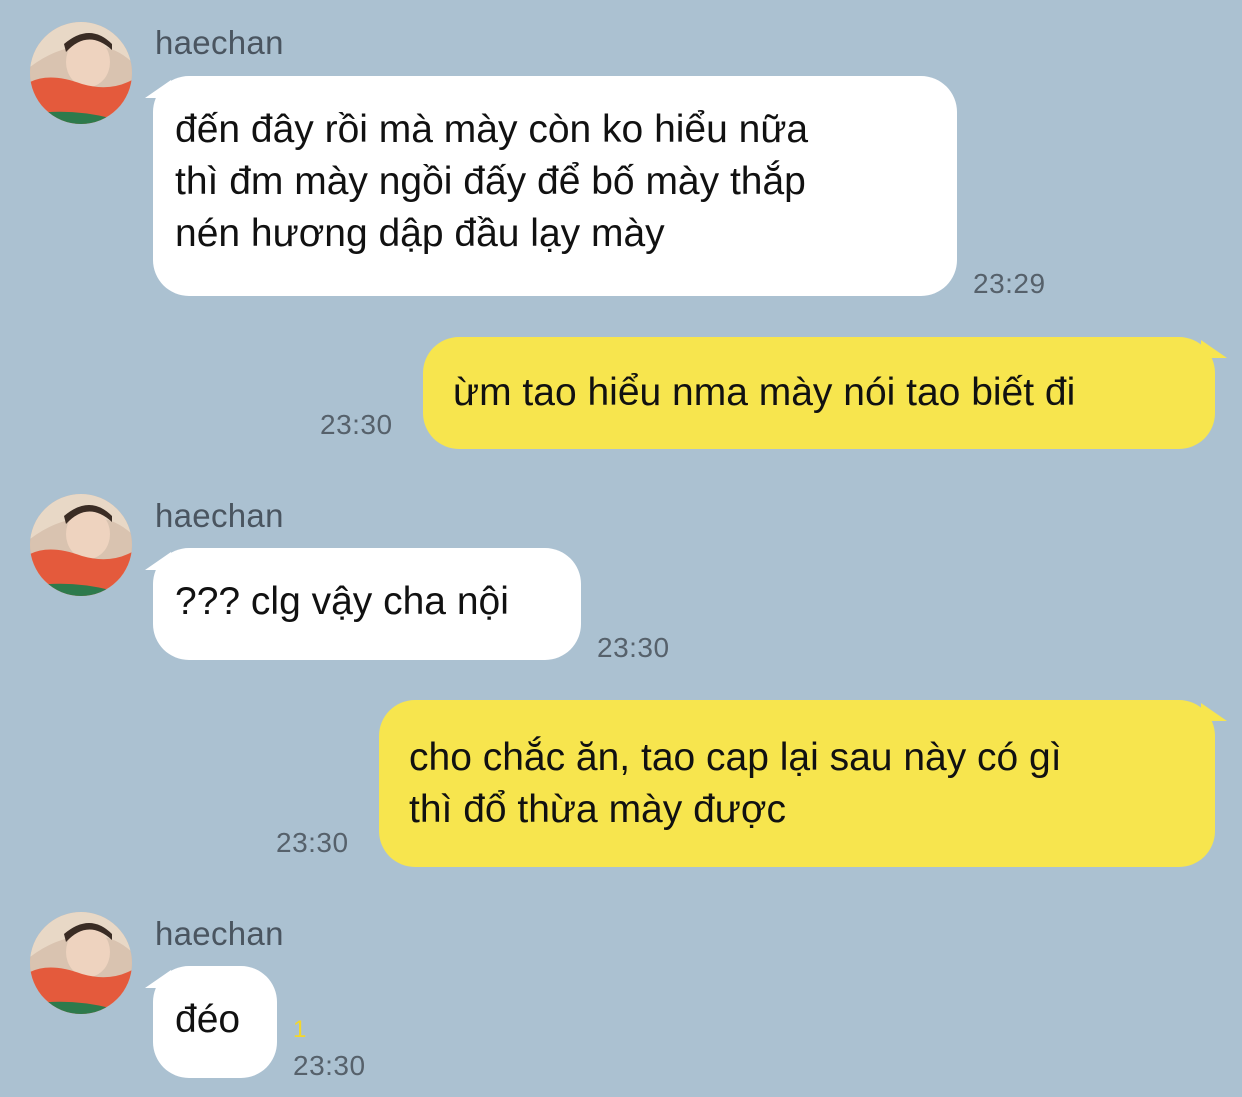 This screenshot has width=1242, height=1097. I want to click on message-line: ừm tao hiểu nma mày nói tao biết đi, so click(764, 392).